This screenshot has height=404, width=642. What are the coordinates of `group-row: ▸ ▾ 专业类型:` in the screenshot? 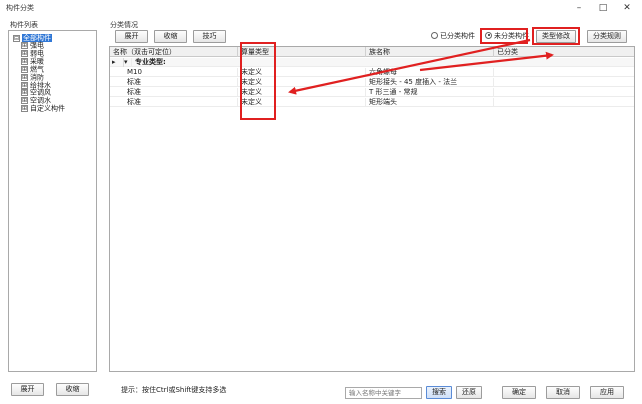 It's located at (372, 62).